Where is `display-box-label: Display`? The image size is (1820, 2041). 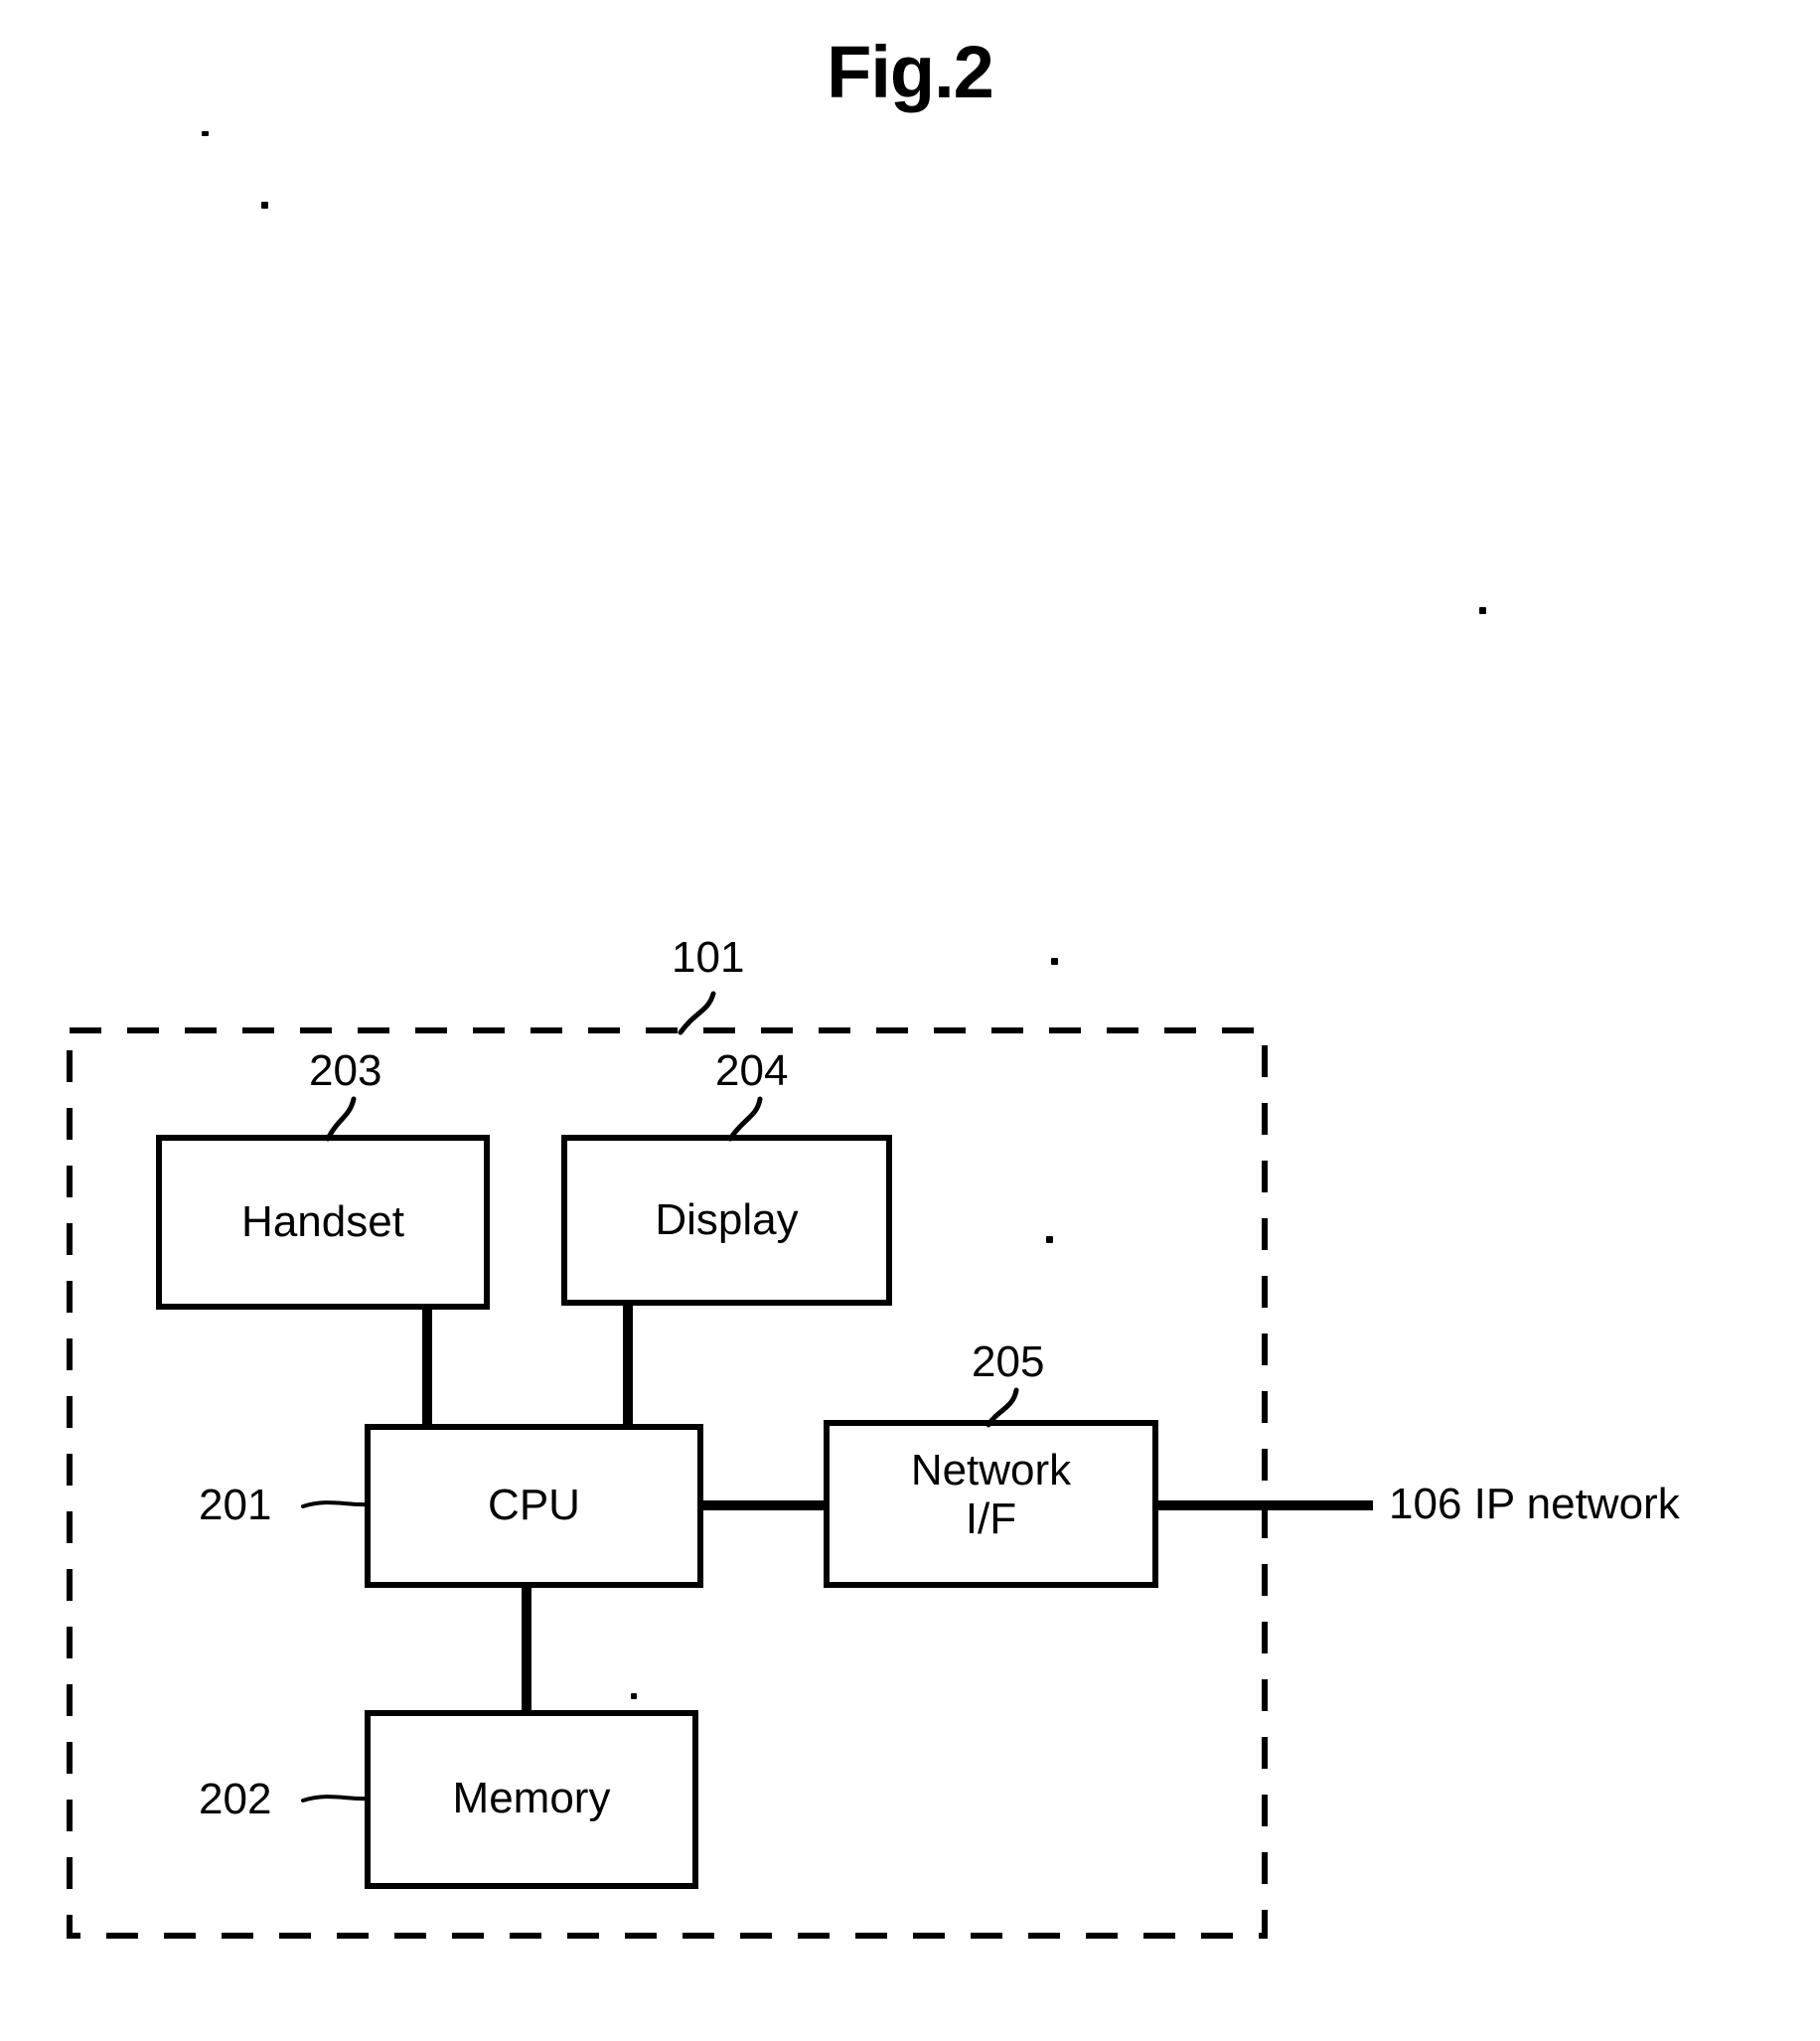
display-box-label: Display is located at coordinates (727, 1219).